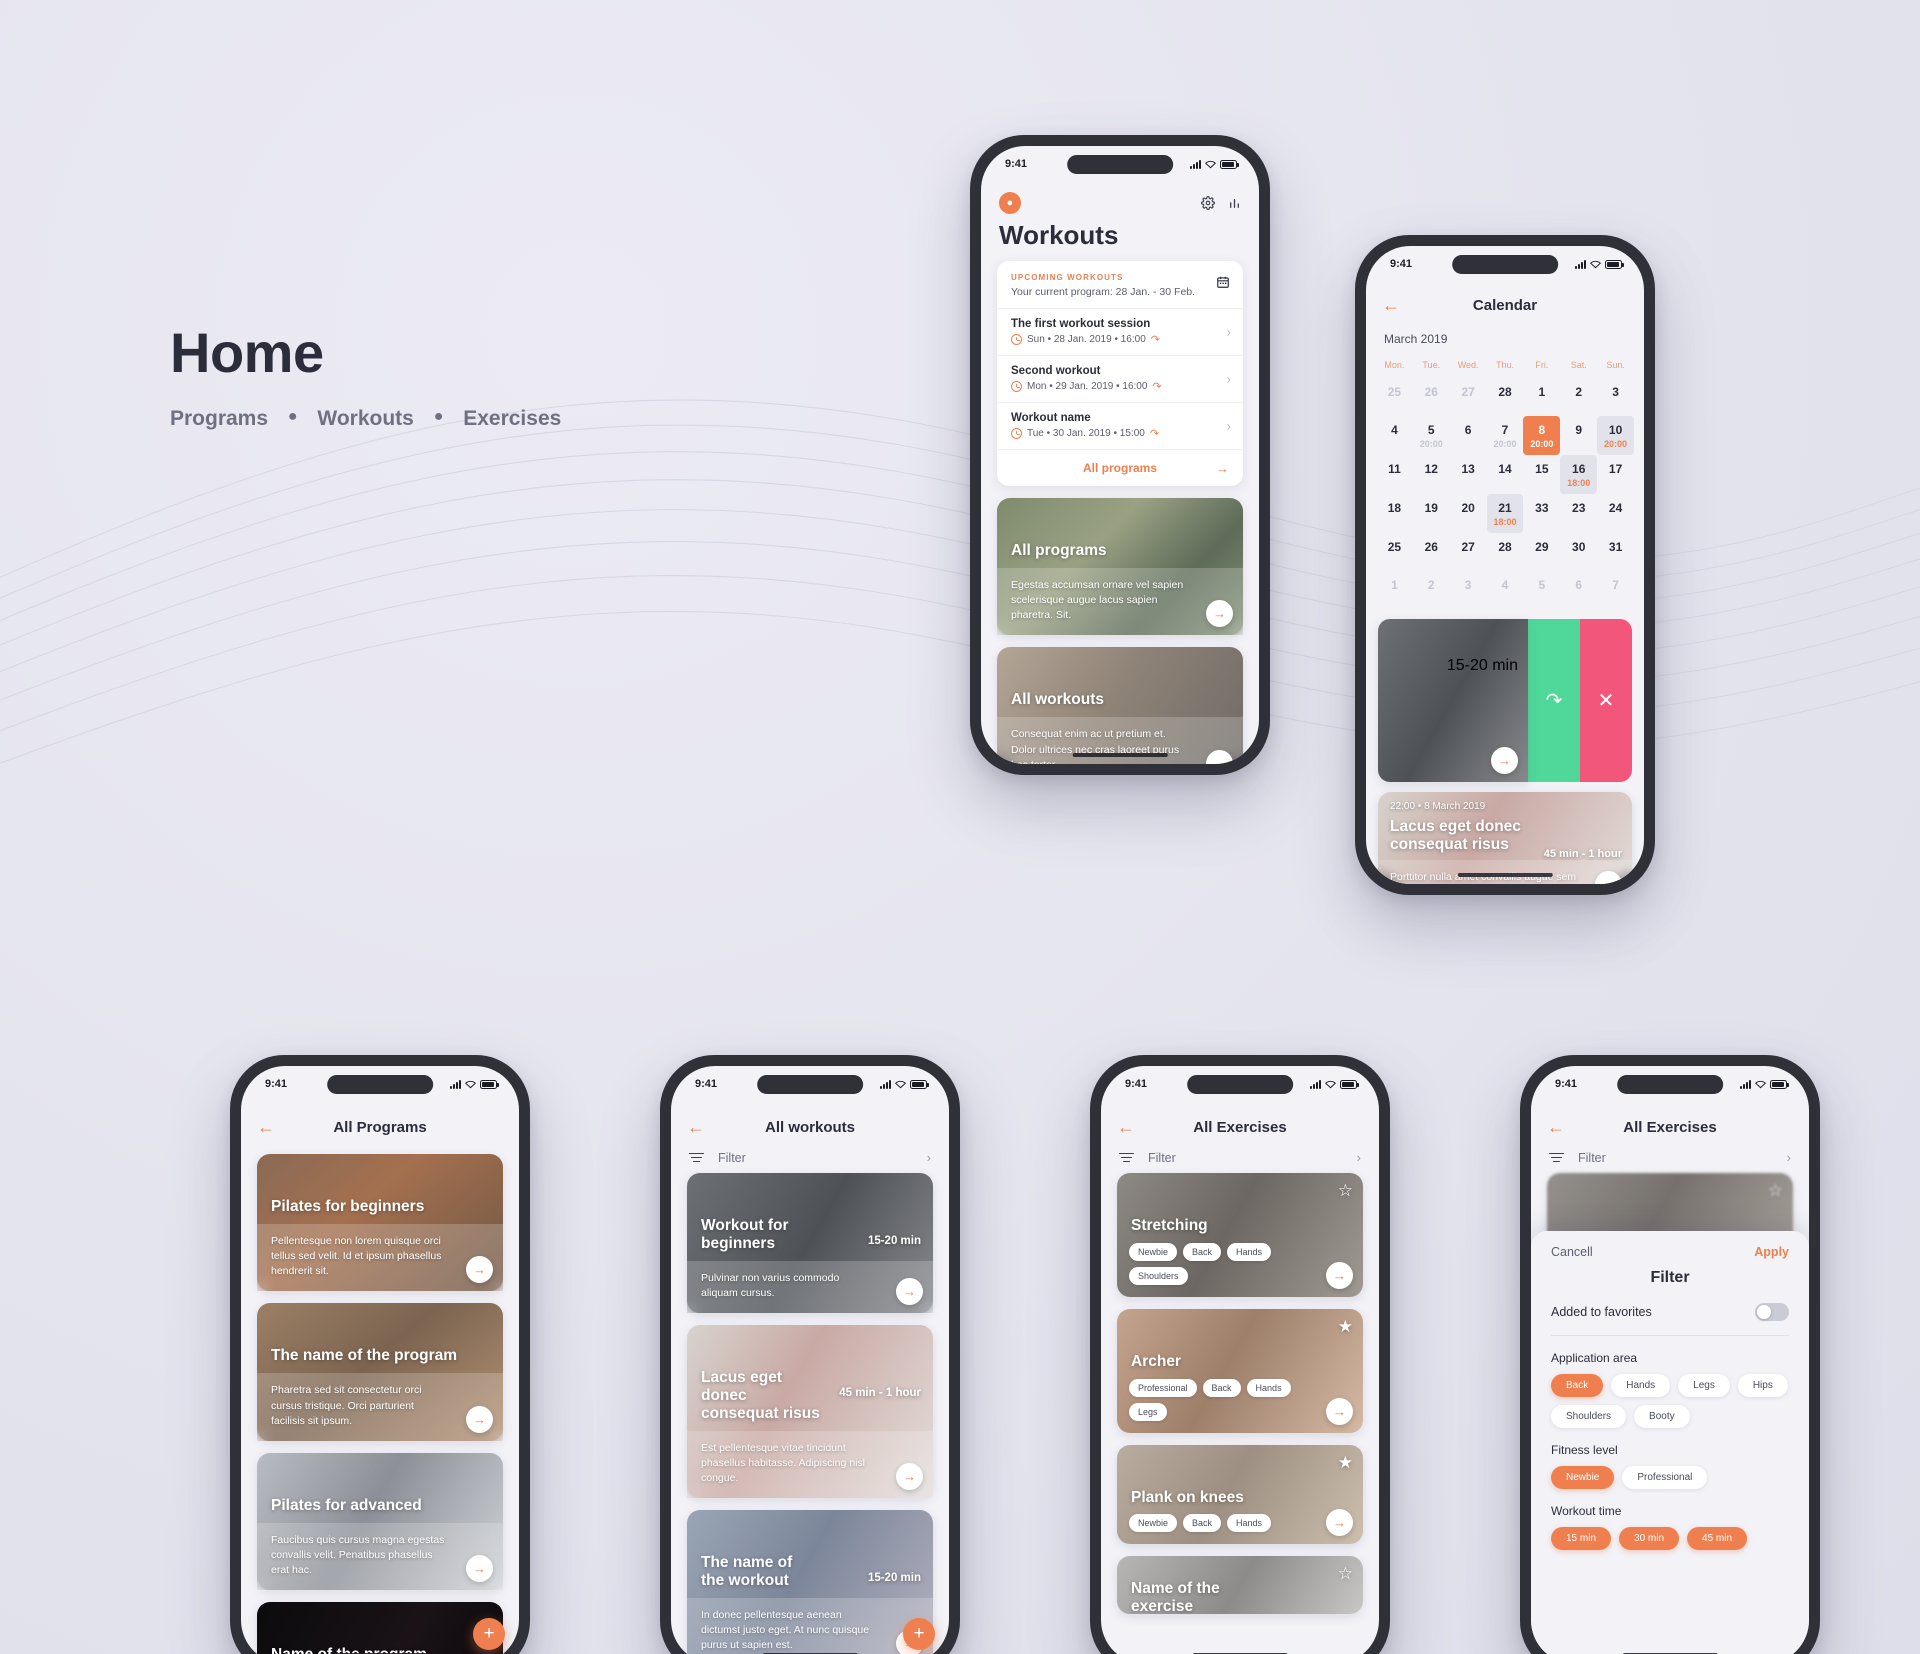  I want to click on exercise-tag: Legs, so click(1148, 1411).